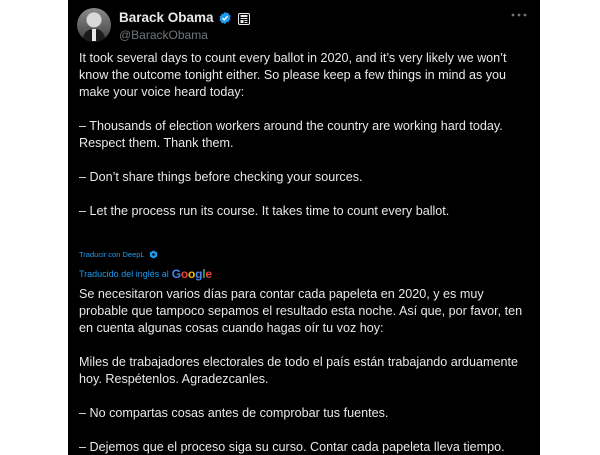 The width and height of the screenshot is (600, 455). Describe the element at coordinates (243, 18) in the screenshot. I see `official-account-icon` at that location.